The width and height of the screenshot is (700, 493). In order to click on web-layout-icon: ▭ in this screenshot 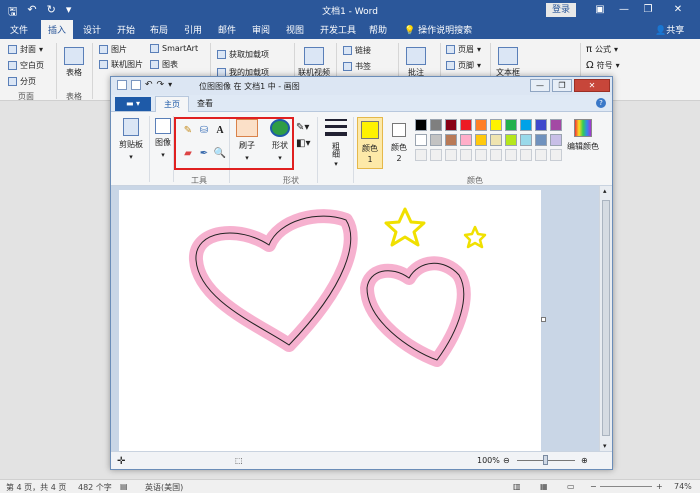, I will do `click(571, 486)`.